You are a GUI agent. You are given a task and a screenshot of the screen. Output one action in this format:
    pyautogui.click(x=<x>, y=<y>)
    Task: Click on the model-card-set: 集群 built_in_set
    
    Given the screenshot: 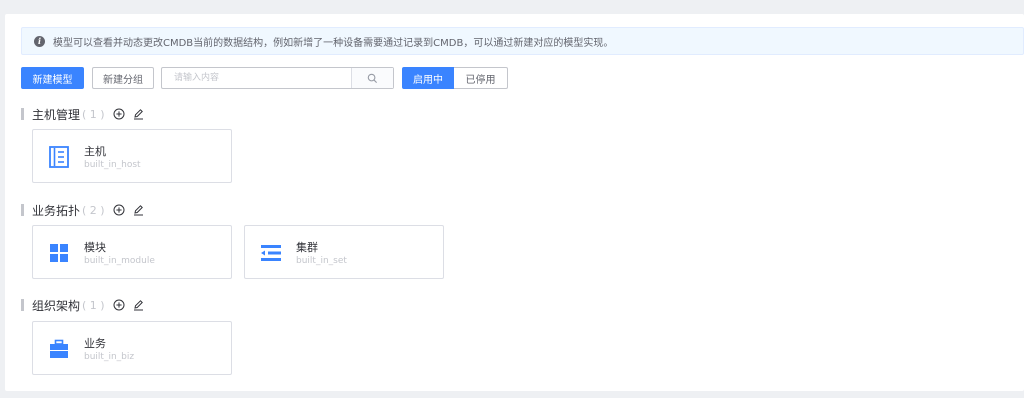 What is the action you would take?
    pyautogui.click(x=344, y=252)
    